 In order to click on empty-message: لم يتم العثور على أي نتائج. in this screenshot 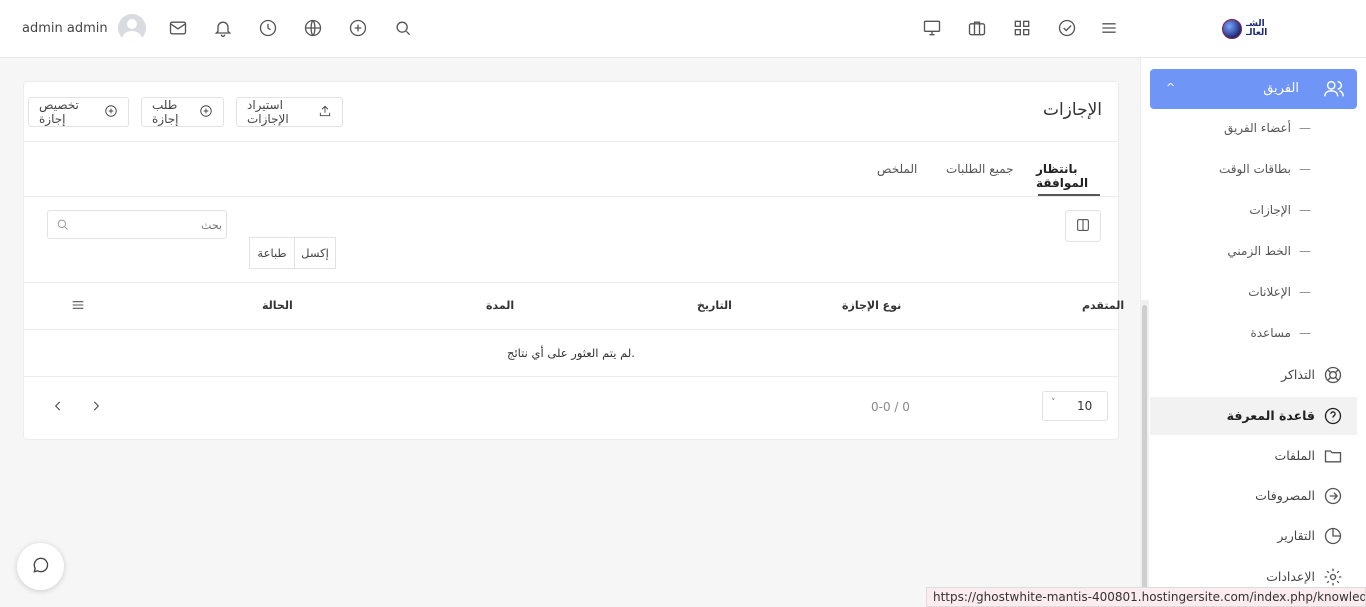, I will do `click(571, 353)`.